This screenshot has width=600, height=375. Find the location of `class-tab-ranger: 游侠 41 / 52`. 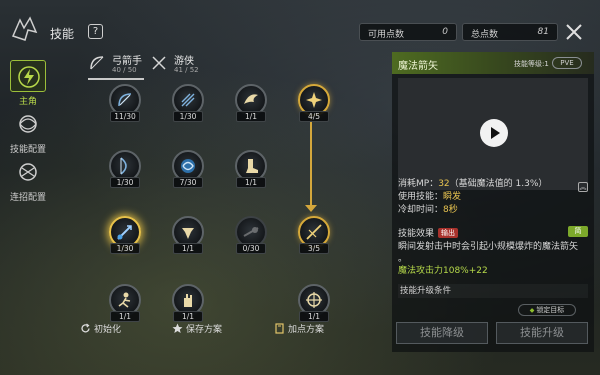

class-tab-ranger: 游侠 41 / 52 is located at coordinates (180, 65).